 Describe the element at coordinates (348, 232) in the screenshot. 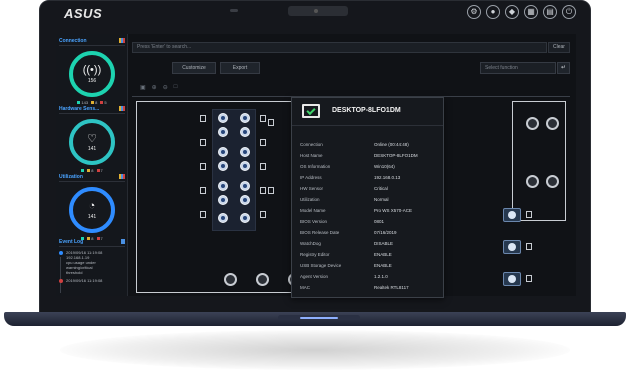

I see `detail-row: BIOS Release Date 07/16/2019` at that location.